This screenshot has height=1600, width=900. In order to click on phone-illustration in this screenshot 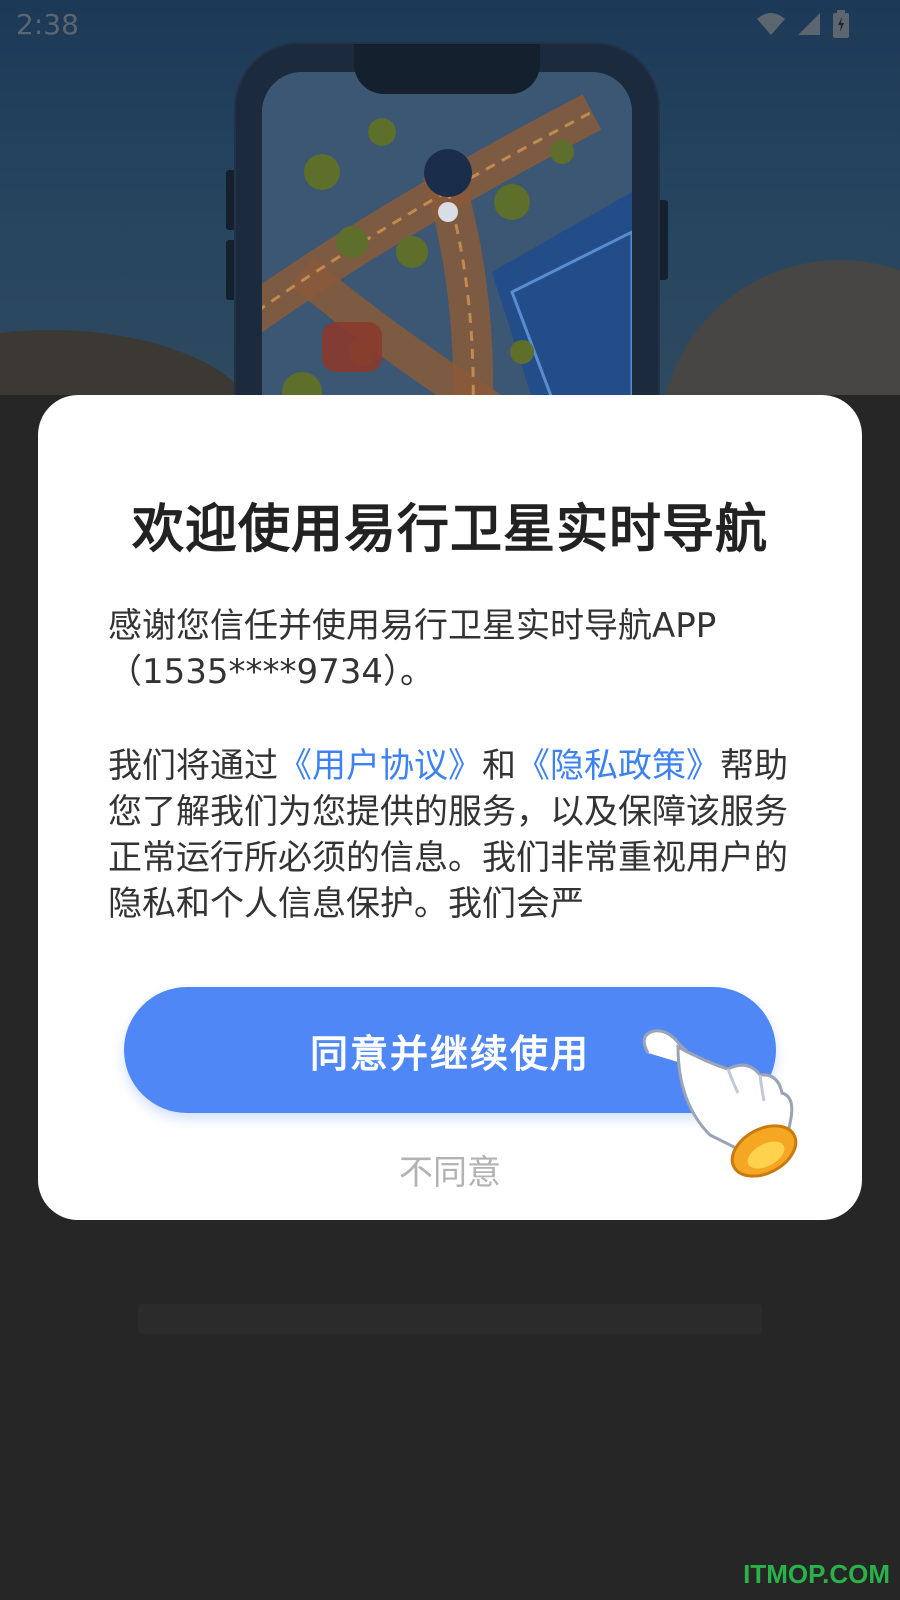, I will do `click(447, 219)`.